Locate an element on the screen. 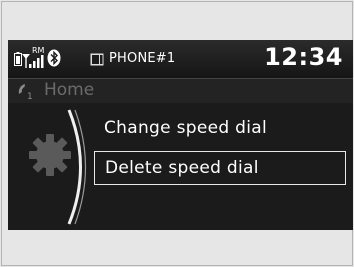 This screenshot has height=267, width=354. menu-item-label: Change speed dial is located at coordinates (186, 128).